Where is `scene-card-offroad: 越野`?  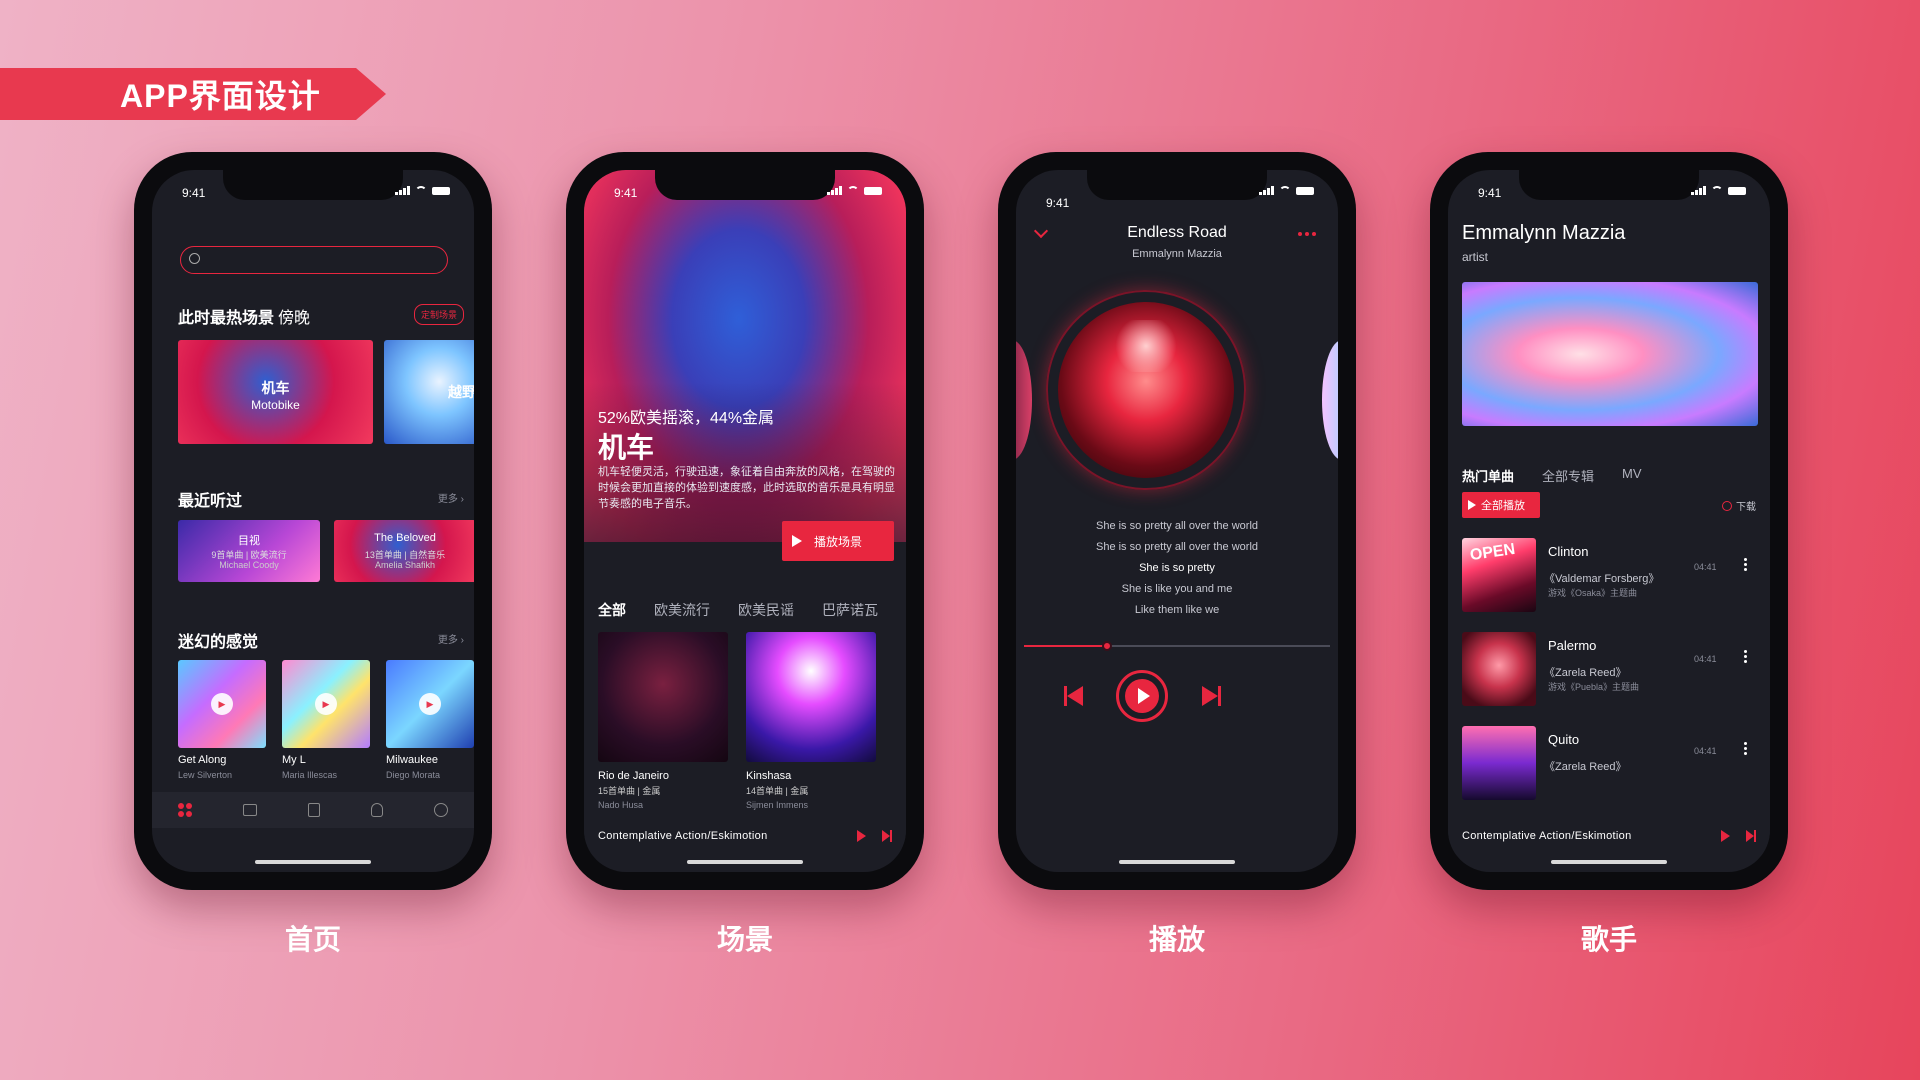
scene-card-offroad: 越野 is located at coordinates (429, 392).